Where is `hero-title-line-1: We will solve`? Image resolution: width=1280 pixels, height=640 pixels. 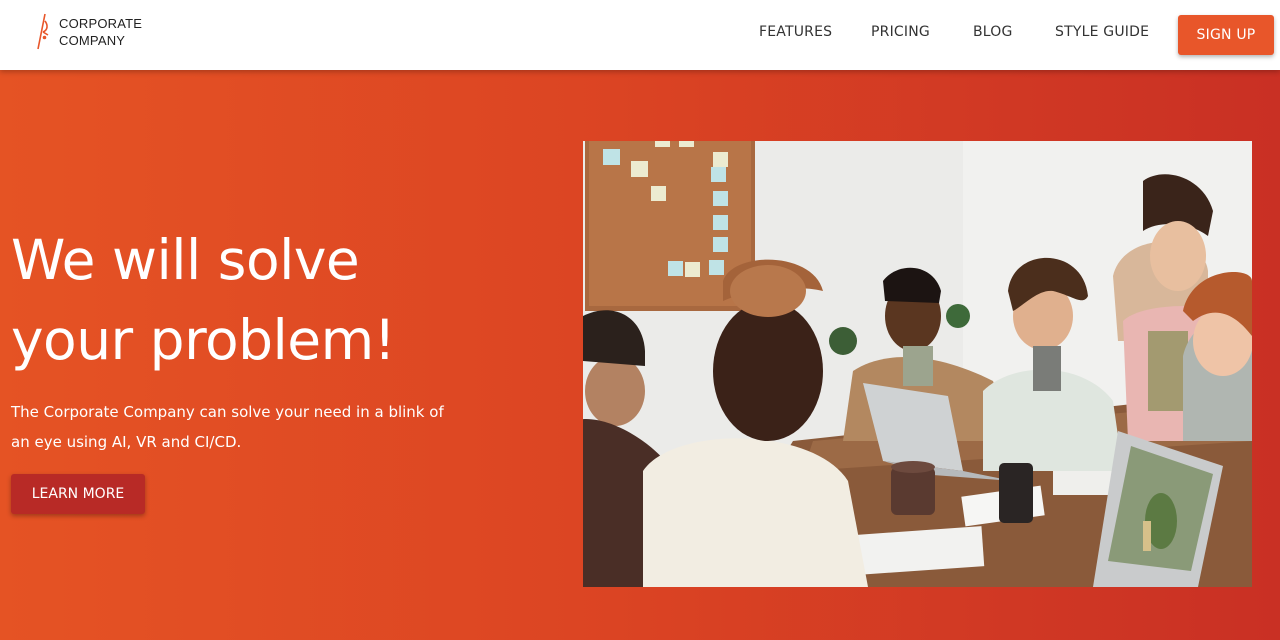 hero-title-line-1: We will solve is located at coordinates (185, 260).